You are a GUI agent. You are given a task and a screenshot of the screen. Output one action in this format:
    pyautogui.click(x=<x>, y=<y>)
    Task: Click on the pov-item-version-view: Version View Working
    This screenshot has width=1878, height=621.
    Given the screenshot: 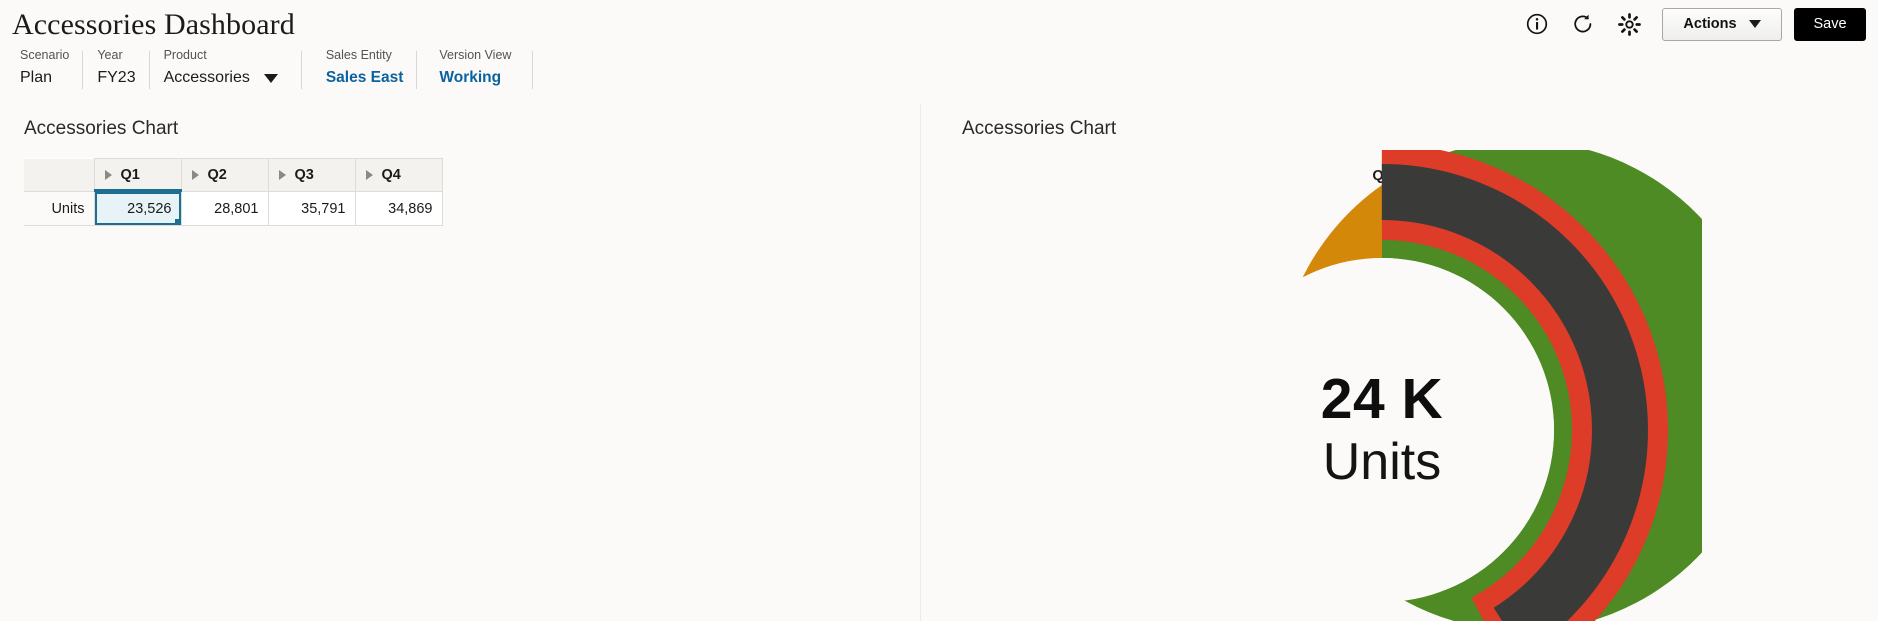 What is the action you would take?
    pyautogui.click(x=475, y=70)
    